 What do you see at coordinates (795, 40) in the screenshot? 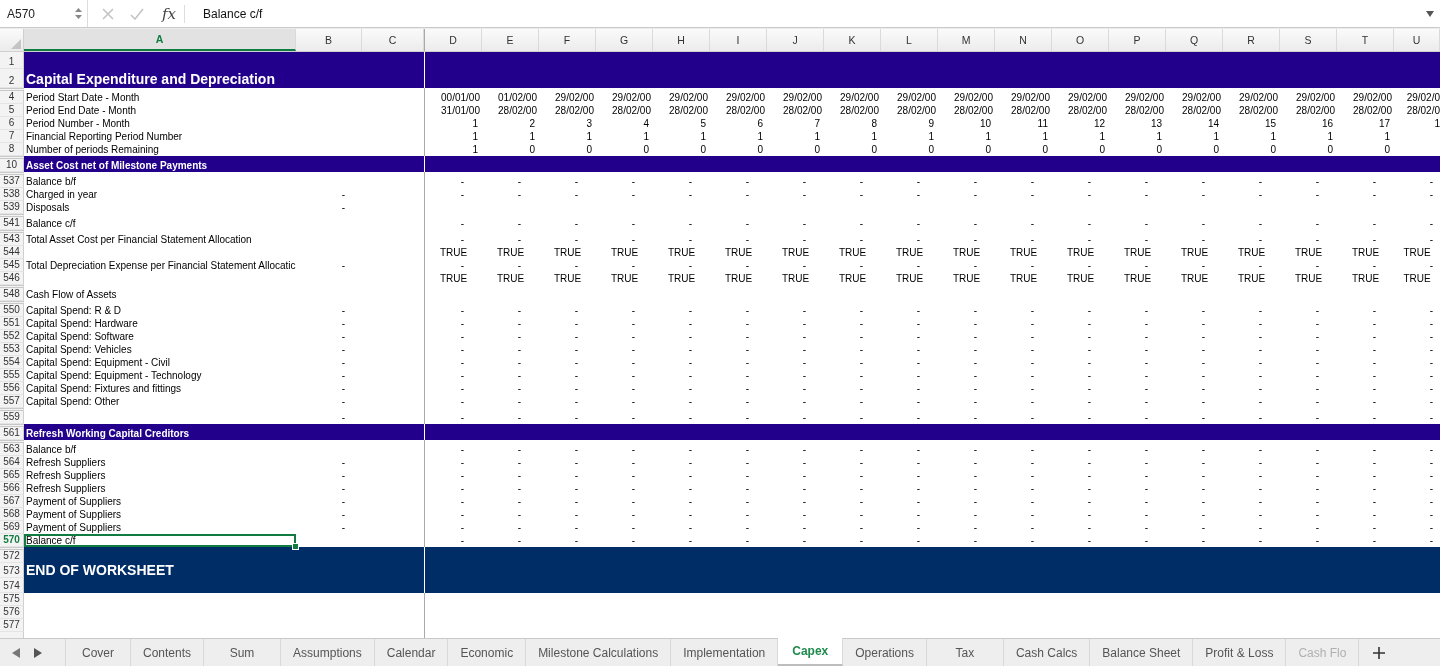
I see `column-header: J` at bounding box center [795, 40].